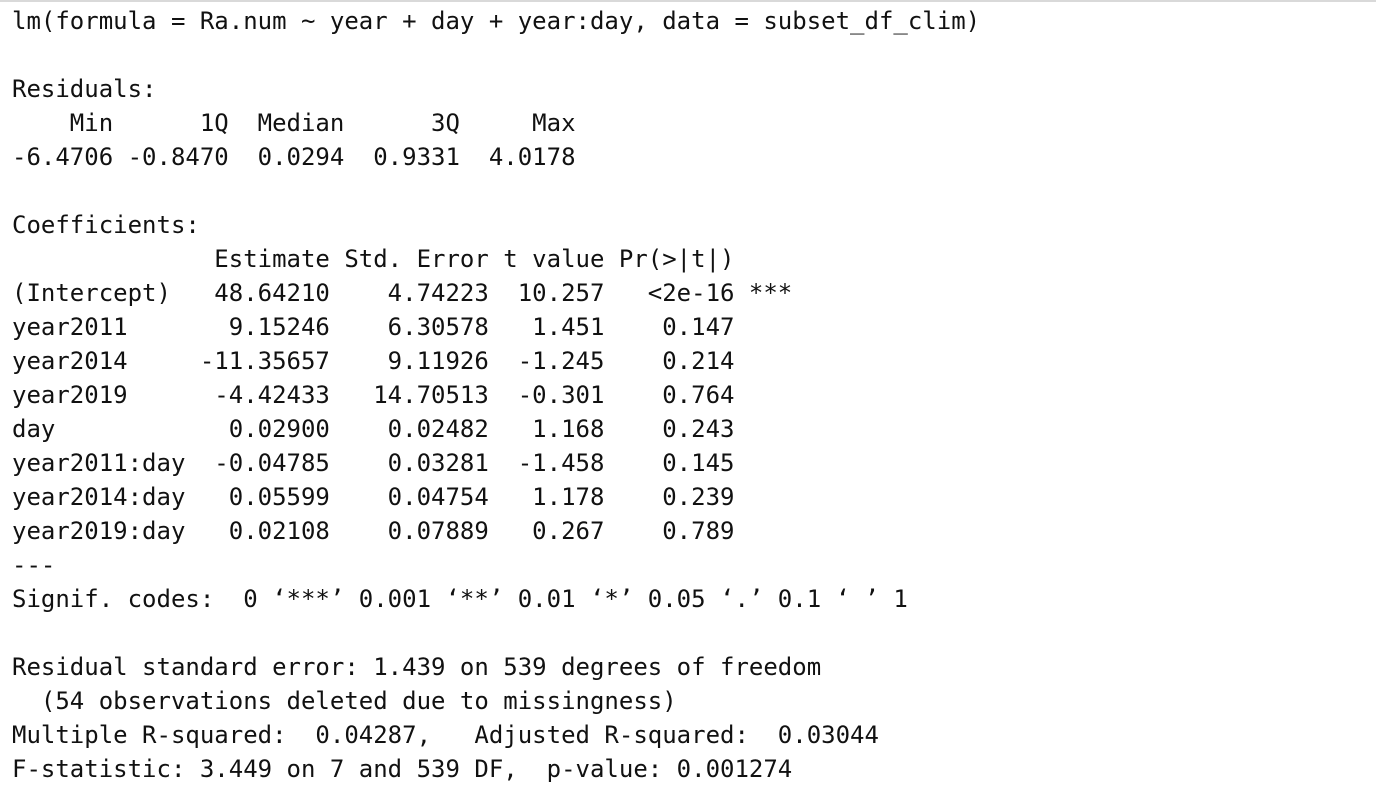 This screenshot has height=792, width=1376. What do you see at coordinates (402, 497) in the screenshot?
I see `coefficient-row: year2014:day 0.05599 0.04754 1.178 0.239` at bounding box center [402, 497].